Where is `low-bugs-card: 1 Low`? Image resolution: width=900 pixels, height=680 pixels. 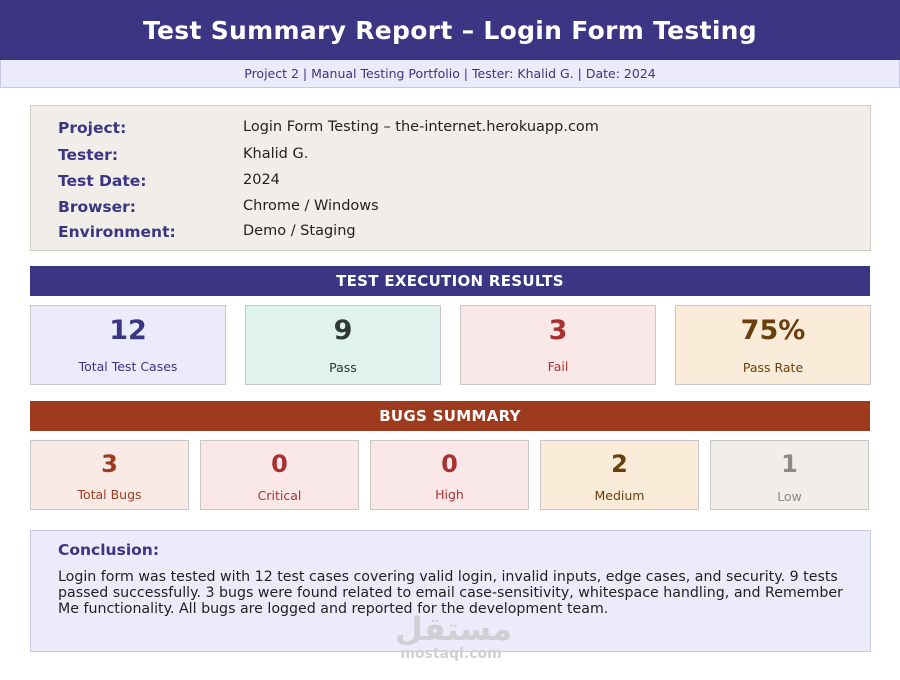
low-bugs-card: 1 Low is located at coordinates (789, 475).